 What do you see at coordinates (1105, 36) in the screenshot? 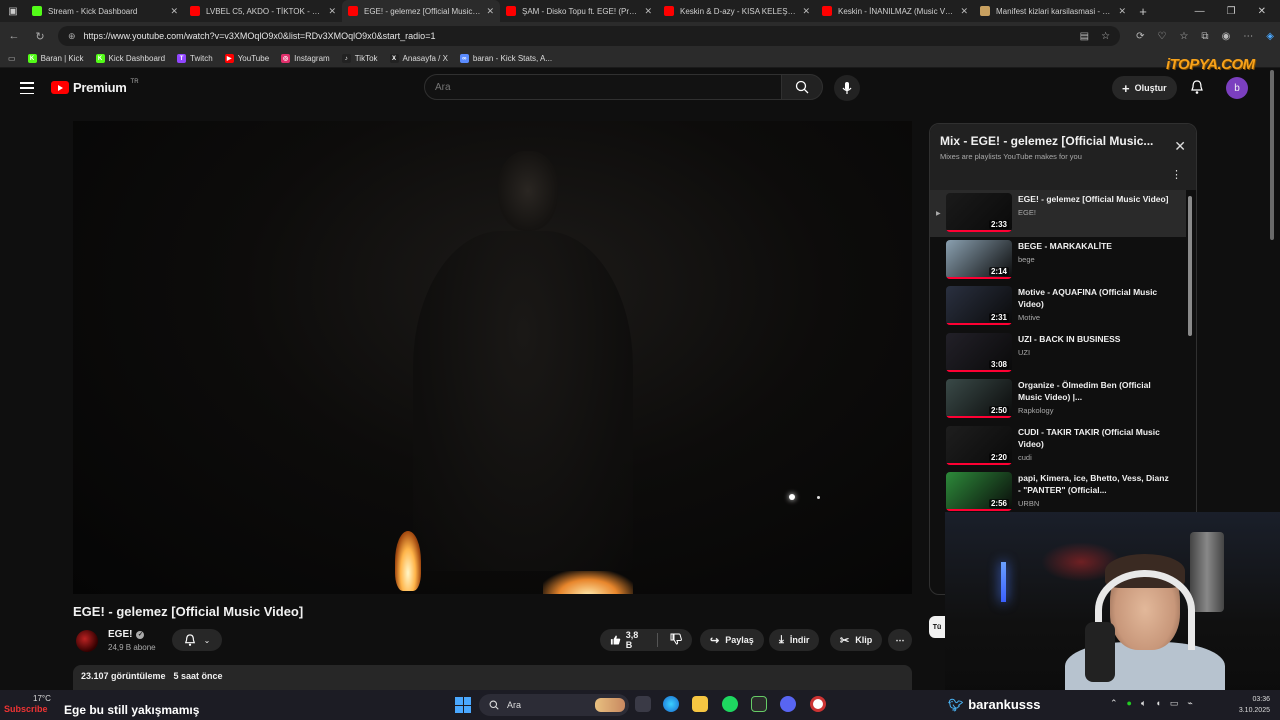
I see `favorite-star-icon: ☆` at bounding box center [1105, 36].